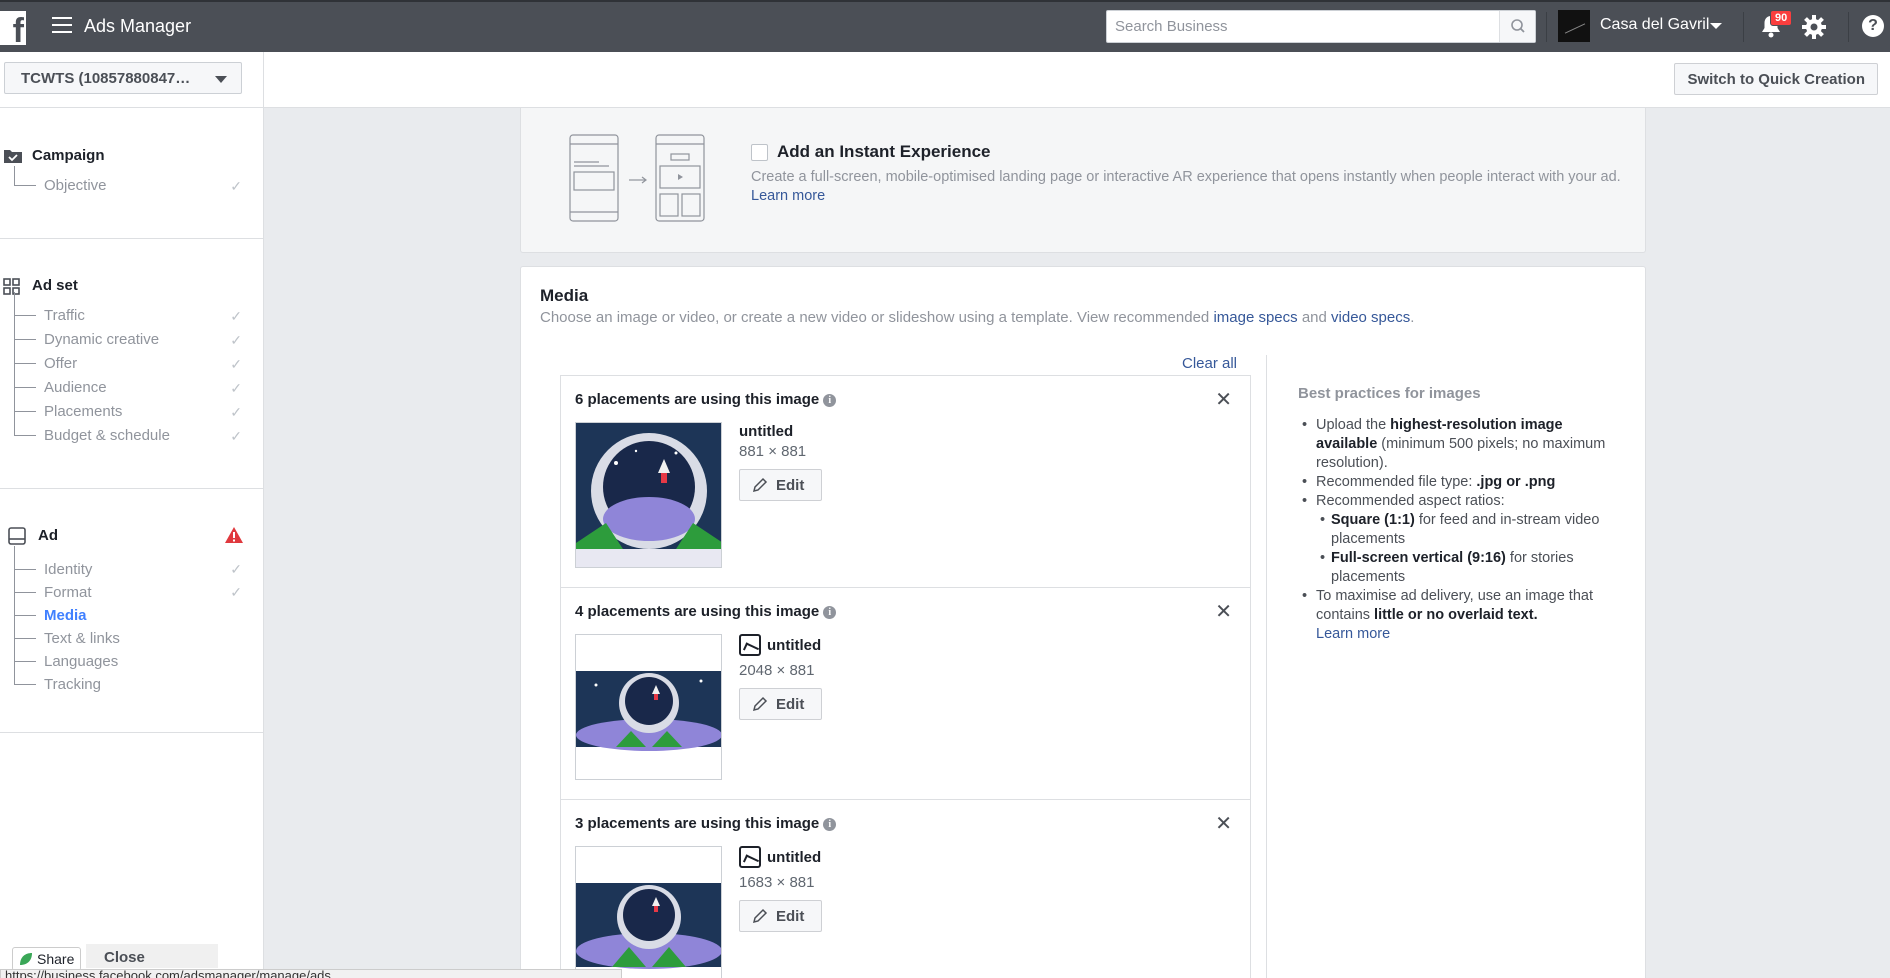  Describe the element at coordinates (56, 959) in the screenshot. I see `share-label: Share` at that location.